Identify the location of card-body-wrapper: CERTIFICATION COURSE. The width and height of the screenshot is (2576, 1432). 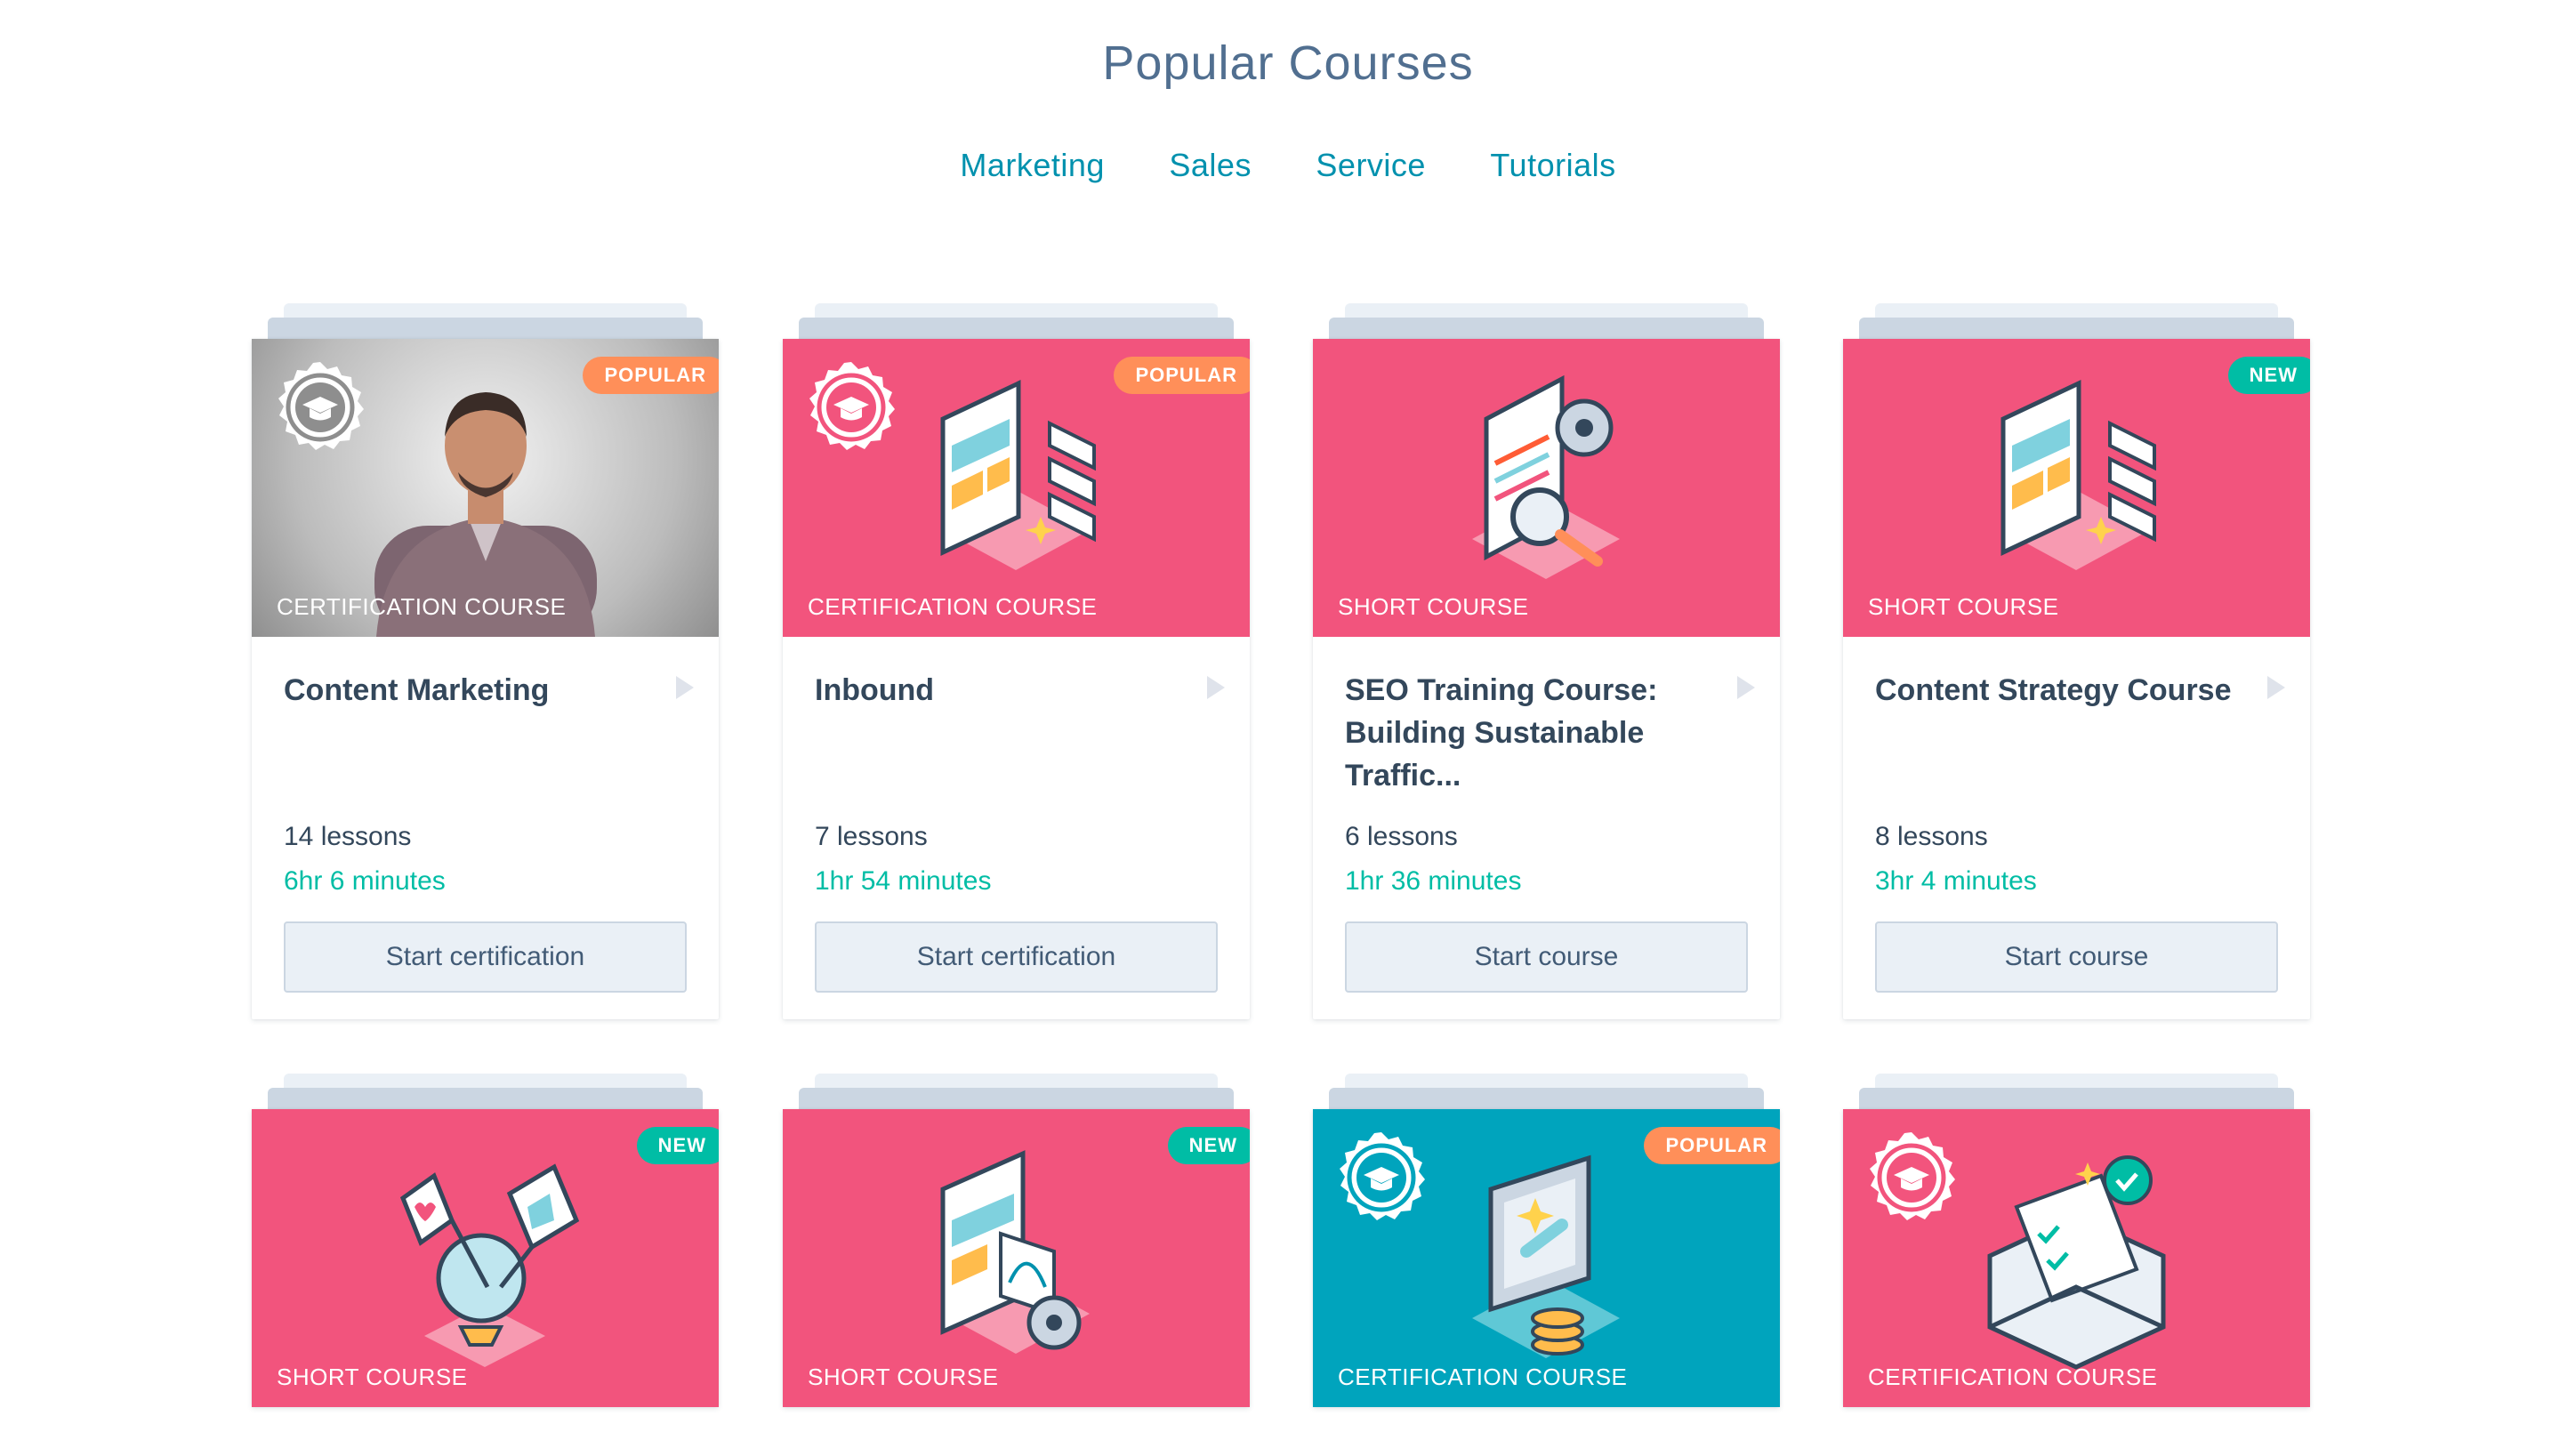
(2076, 1258).